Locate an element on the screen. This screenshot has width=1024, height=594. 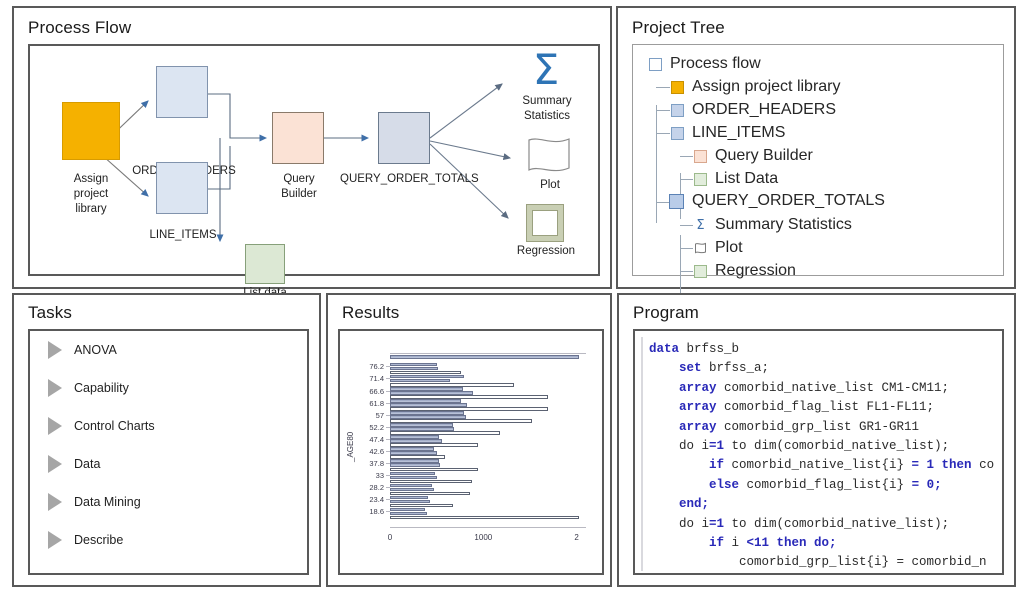
tree-item-summary-statistics: Σ Summary Statistics is located at coordinates (773, 225).